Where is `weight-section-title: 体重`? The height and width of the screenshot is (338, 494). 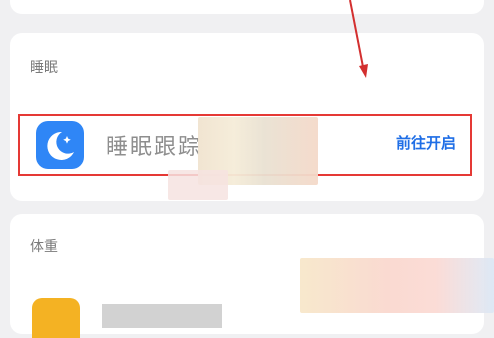 weight-section-title: 体重 is located at coordinates (44, 247).